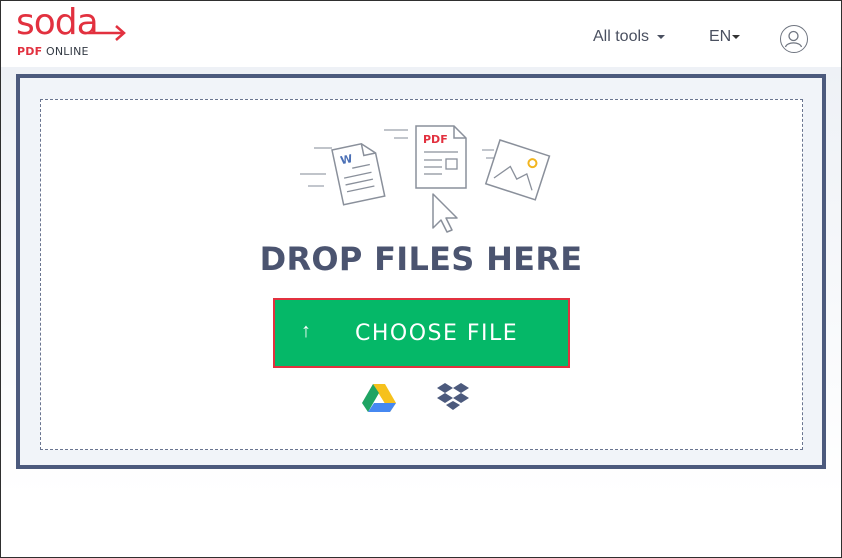 The height and width of the screenshot is (558, 842). What do you see at coordinates (379, 398) in the screenshot?
I see `google-drive-icon` at bounding box center [379, 398].